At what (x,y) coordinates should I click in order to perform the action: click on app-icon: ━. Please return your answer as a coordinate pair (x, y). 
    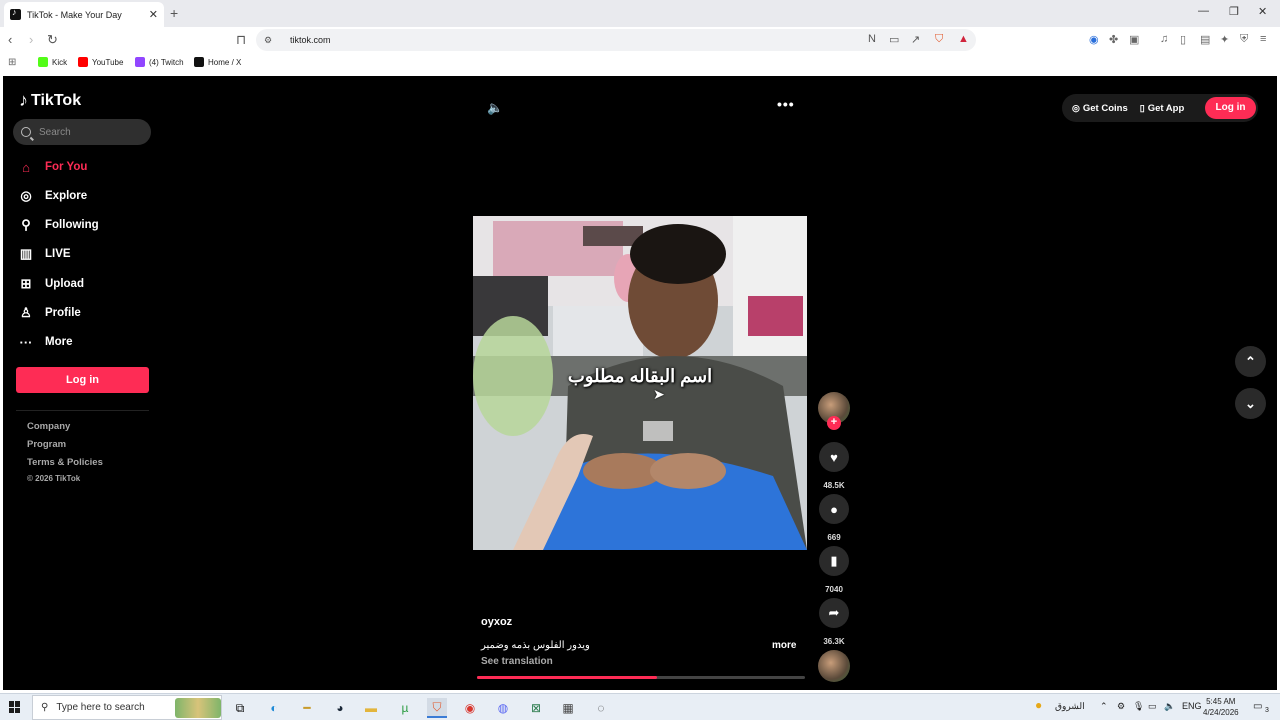
    Looking at the image, I should click on (307, 708).